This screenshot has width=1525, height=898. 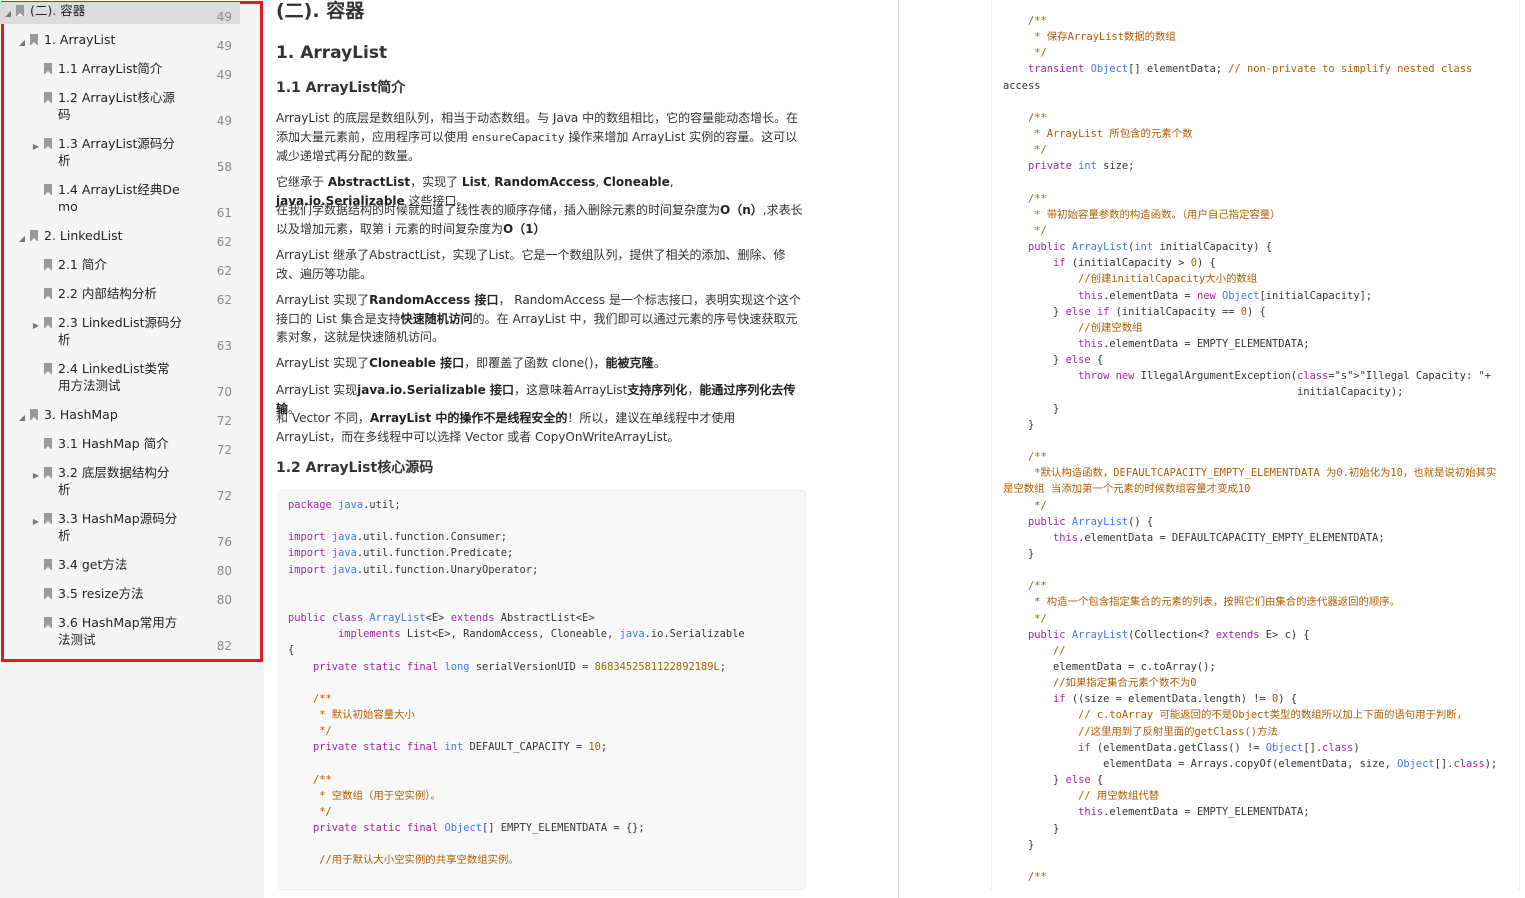 I want to click on outline-item-label: 1.1 ArrayList简介, so click(x=110, y=68).